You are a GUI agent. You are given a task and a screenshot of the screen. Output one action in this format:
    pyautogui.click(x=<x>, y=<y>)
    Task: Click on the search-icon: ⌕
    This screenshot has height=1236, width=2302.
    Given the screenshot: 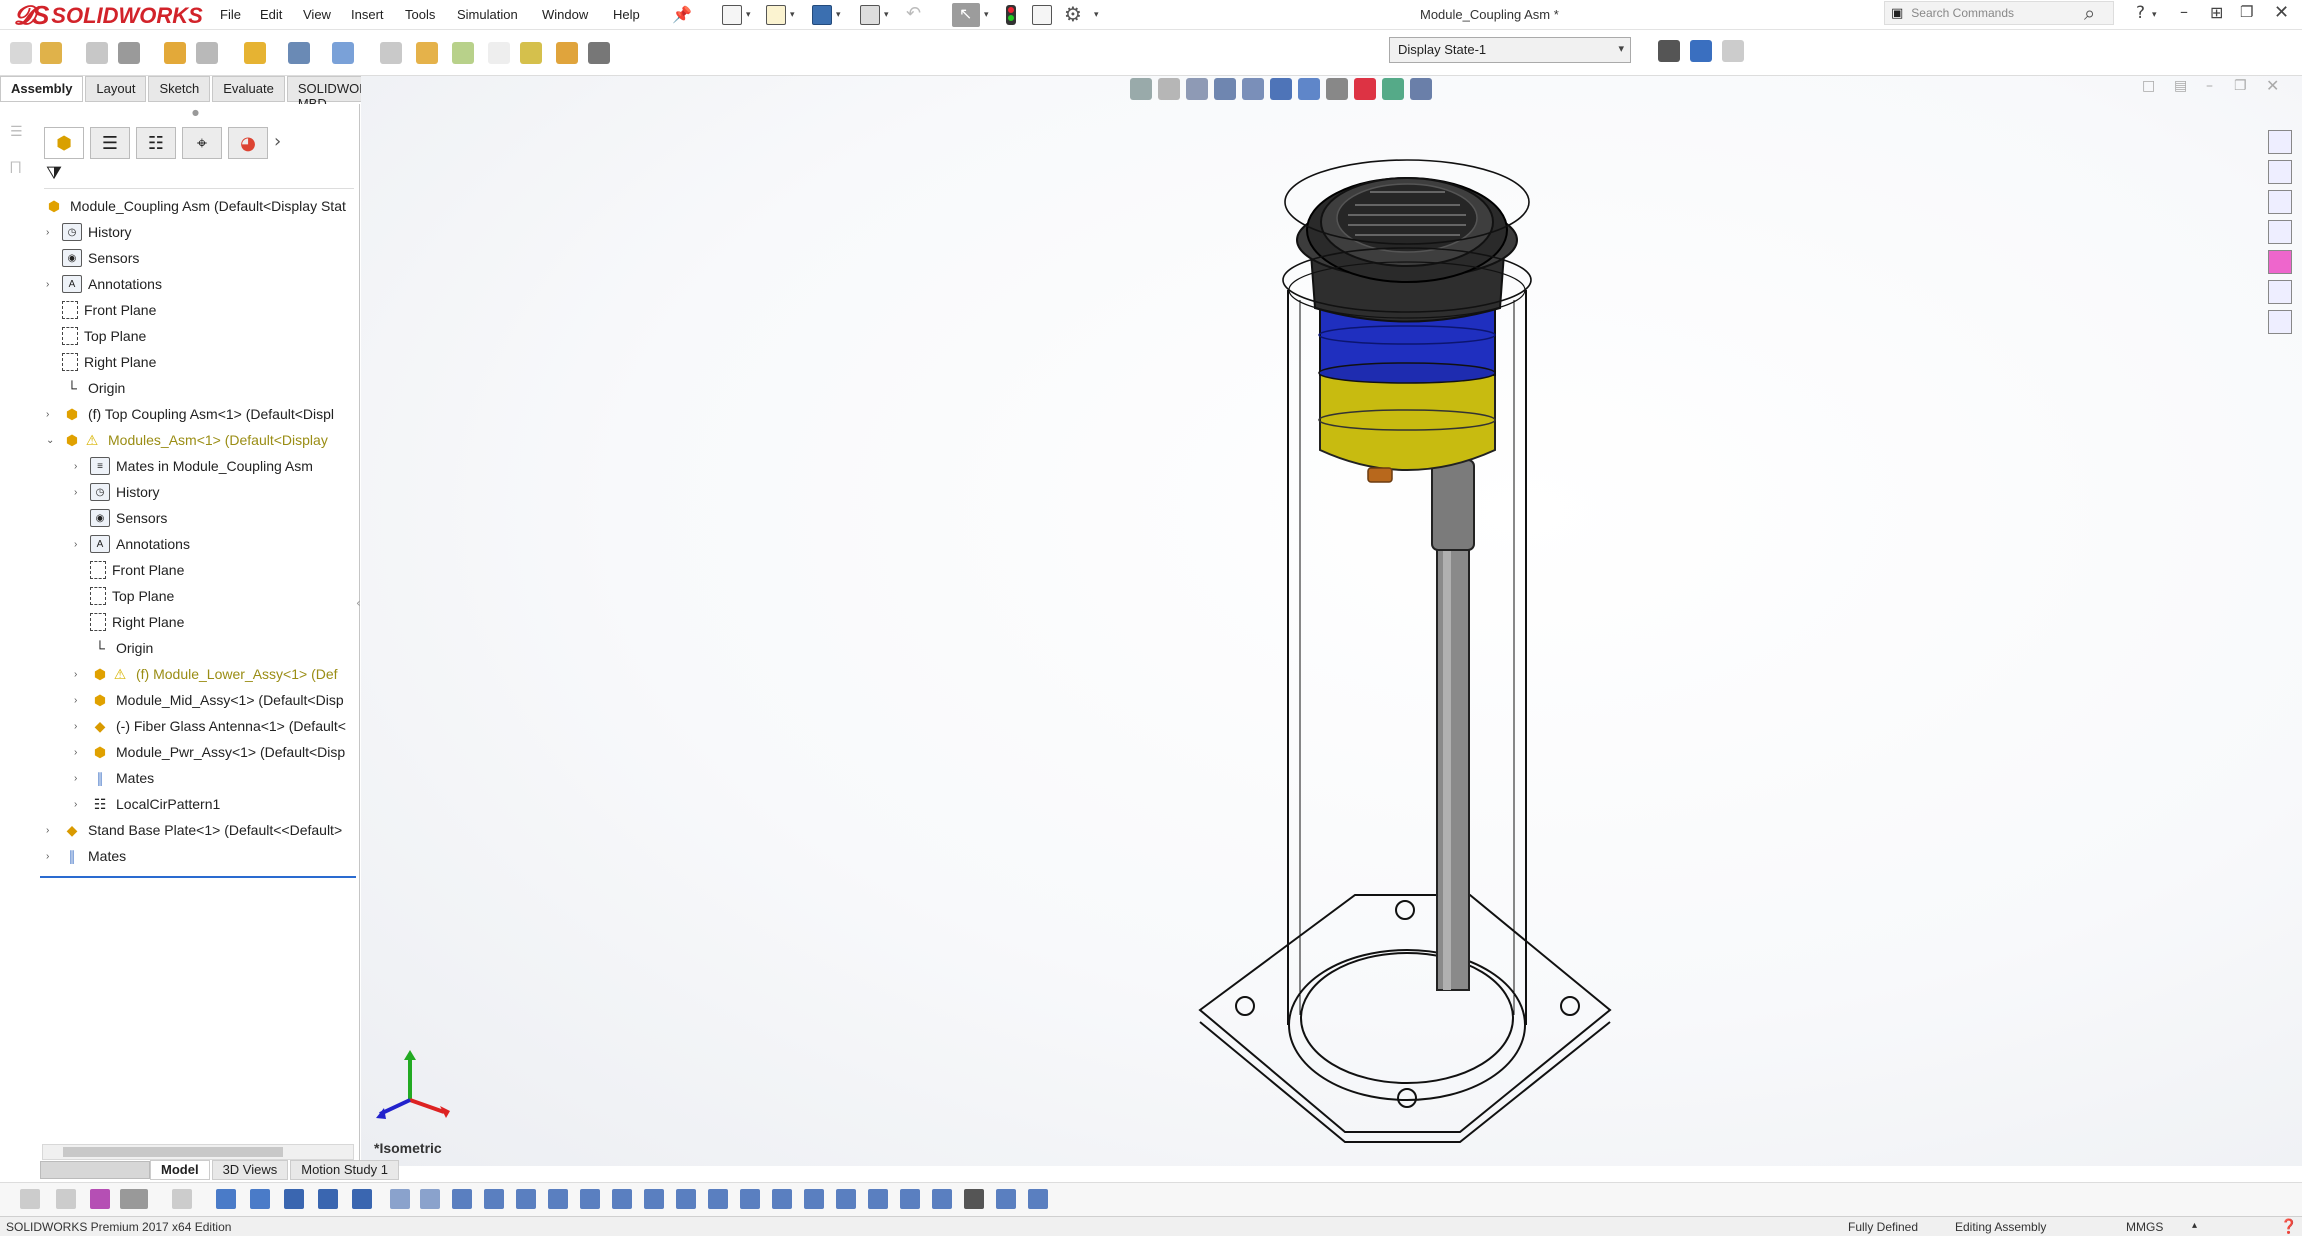 What is the action you would take?
    pyautogui.click(x=2089, y=13)
    